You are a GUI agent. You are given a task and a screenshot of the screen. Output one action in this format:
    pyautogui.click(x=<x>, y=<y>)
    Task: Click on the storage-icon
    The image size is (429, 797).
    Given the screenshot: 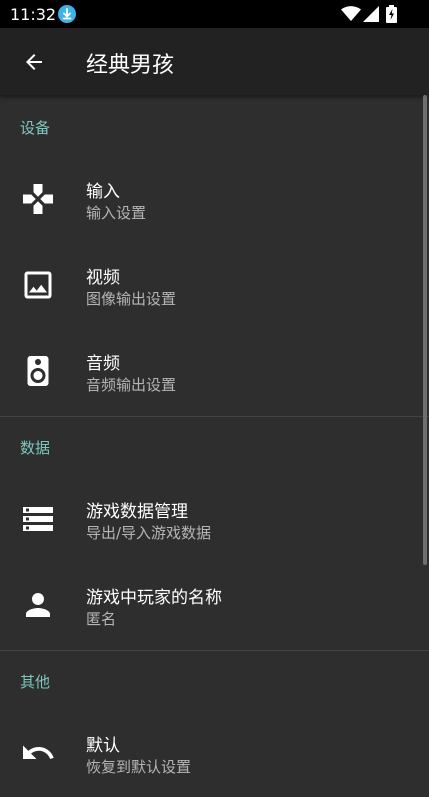 What is the action you would take?
    pyautogui.click(x=38, y=519)
    